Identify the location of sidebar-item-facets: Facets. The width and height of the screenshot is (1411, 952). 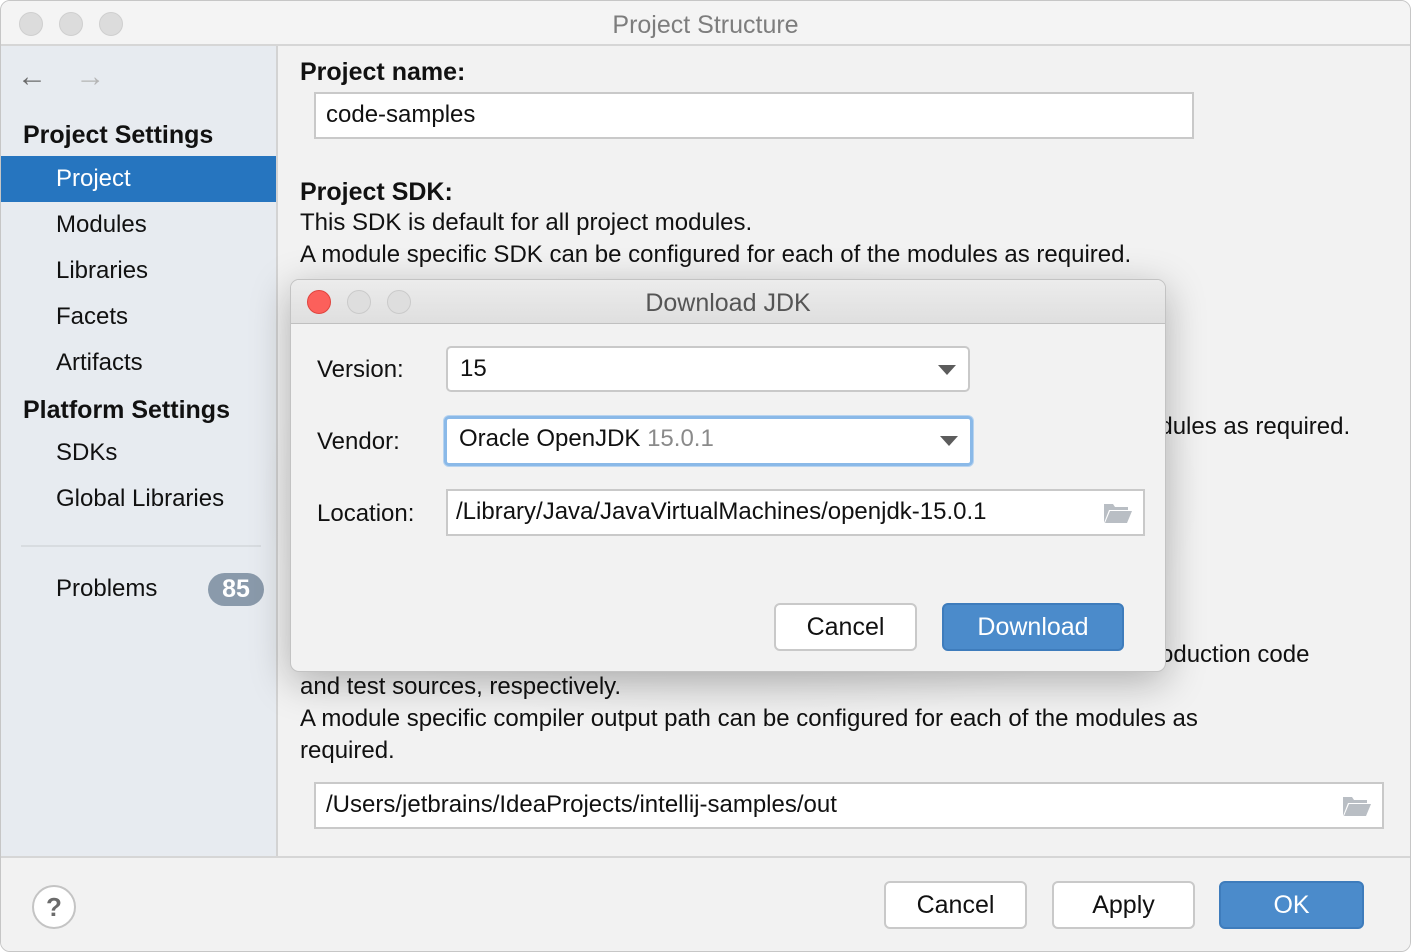
(138, 317).